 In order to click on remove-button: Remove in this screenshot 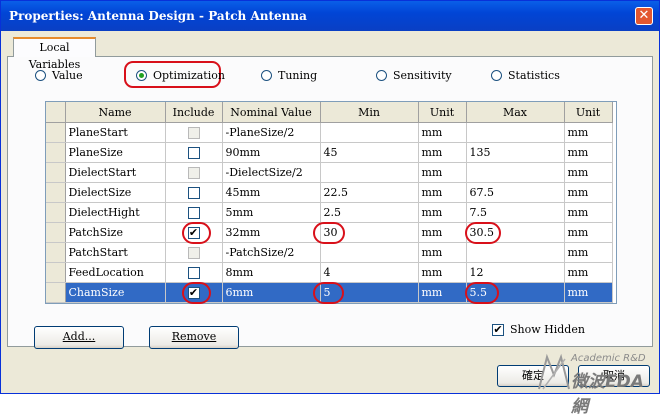, I will do `click(194, 337)`.